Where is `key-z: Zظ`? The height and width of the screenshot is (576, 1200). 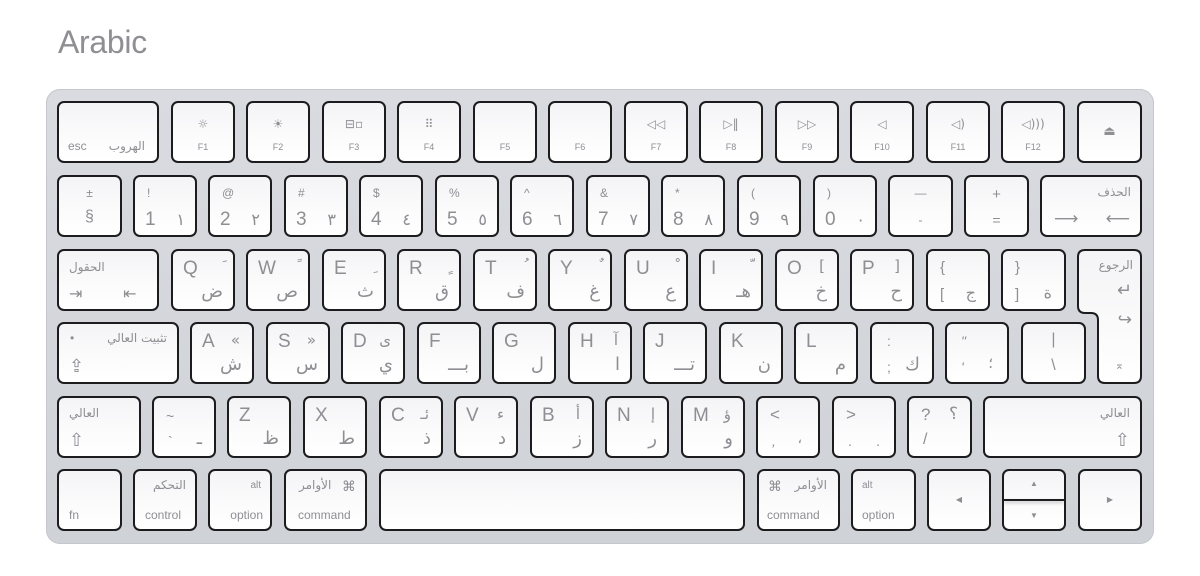
key-z: Zظ is located at coordinates (259, 427).